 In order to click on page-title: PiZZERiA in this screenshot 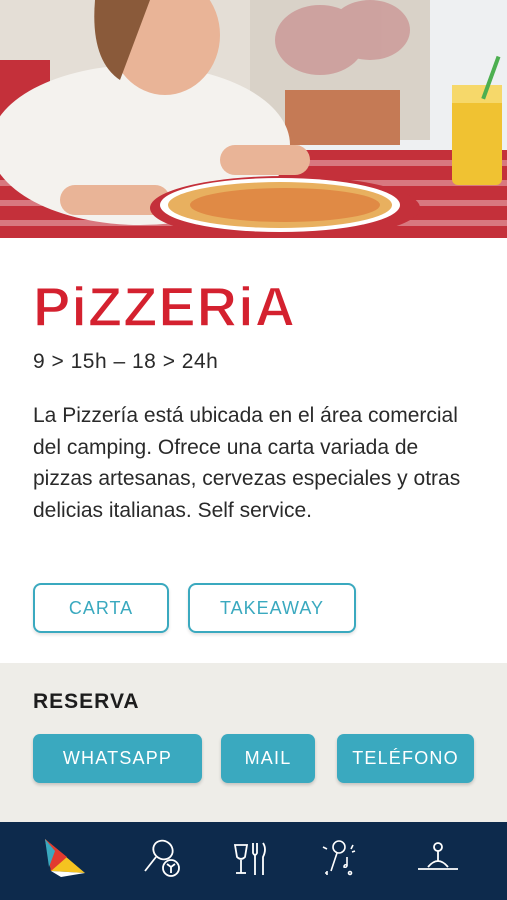, I will do `click(192, 306)`.